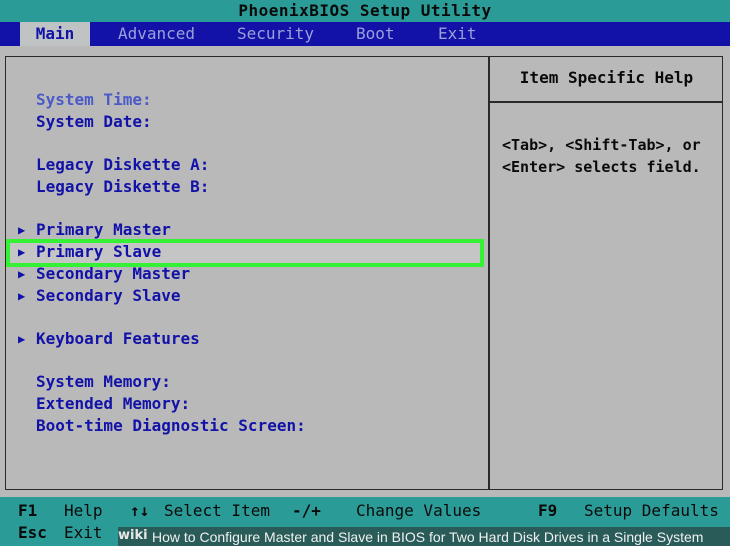 The height and width of the screenshot is (546, 730). Describe the element at coordinates (55, 34) in the screenshot. I see `menu-tab-main: Main` at that location.